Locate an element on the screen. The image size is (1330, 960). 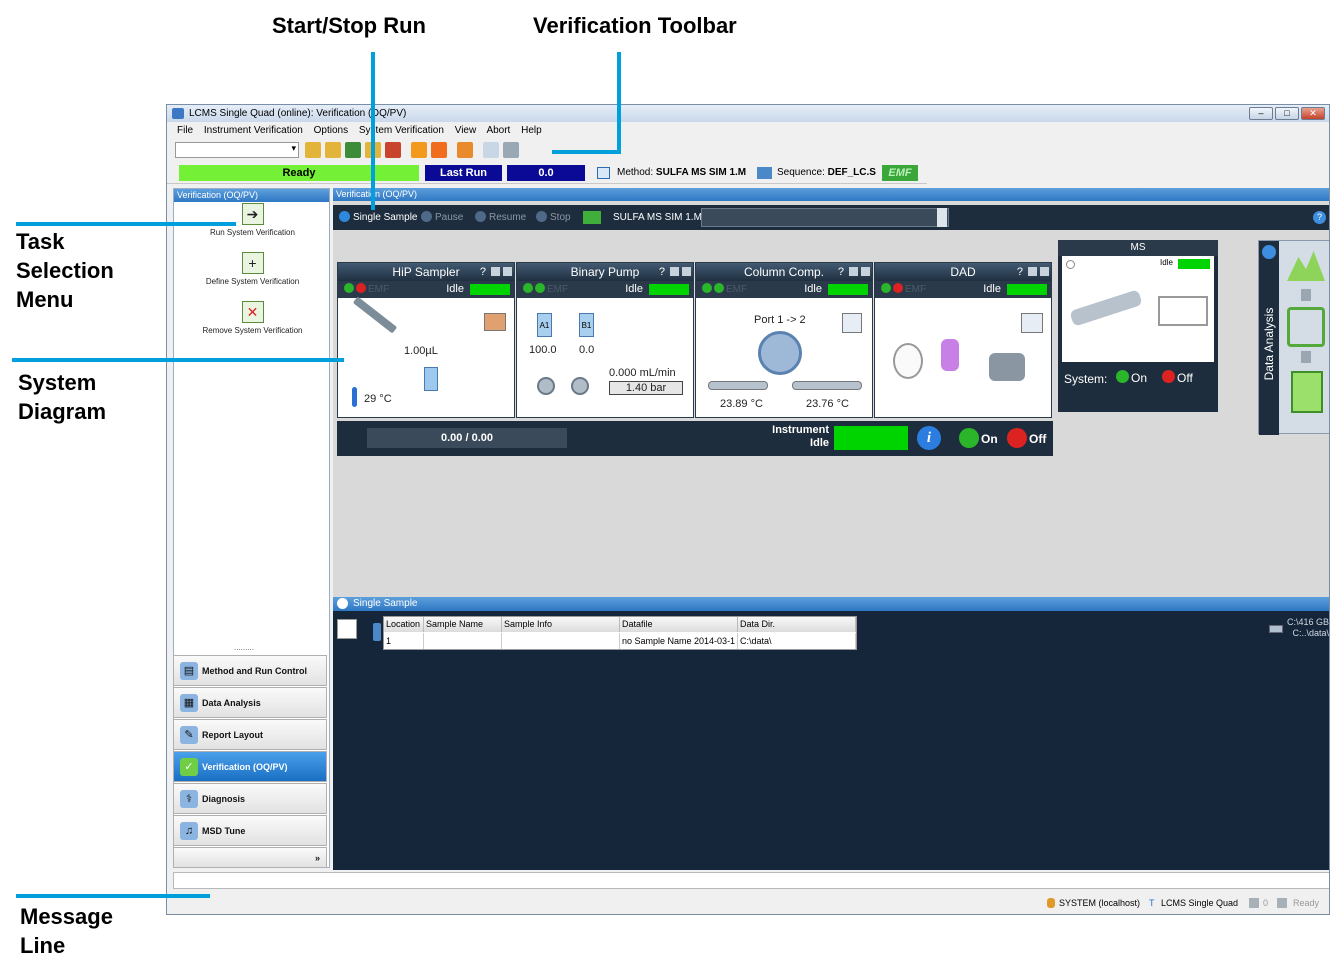
cell-location: 1 is located at coordinates (404, 641).